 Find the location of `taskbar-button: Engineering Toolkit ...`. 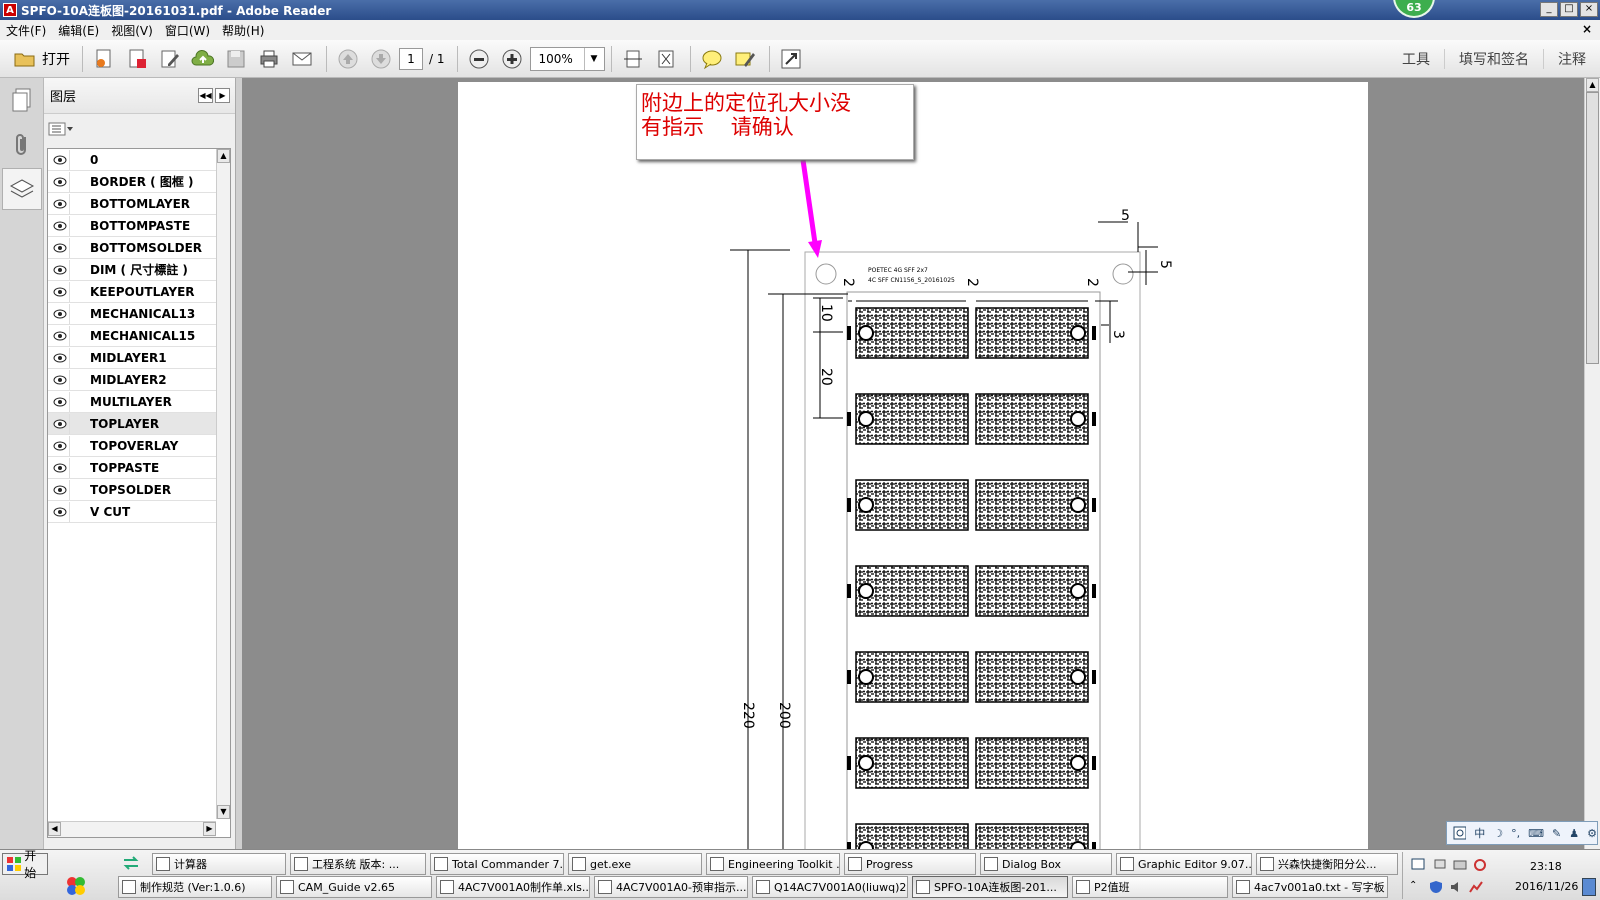

taskbar-button: Engineering Toolkit ... is located at coordinates (773, 864).